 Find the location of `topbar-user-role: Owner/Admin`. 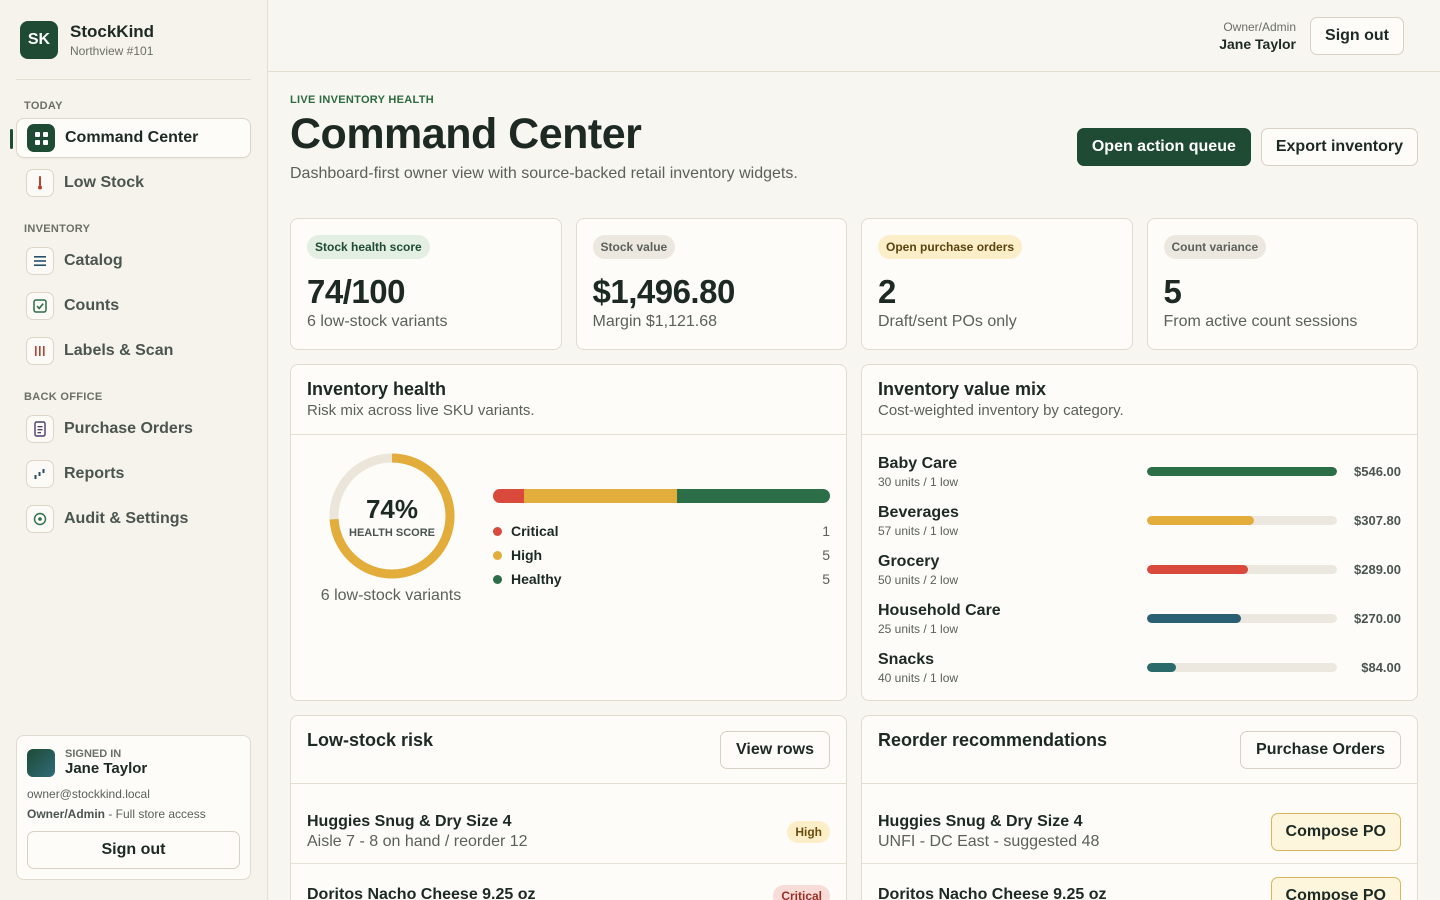

topbar-user-role: Owner/Admin is located at coordinates (1260, 26).